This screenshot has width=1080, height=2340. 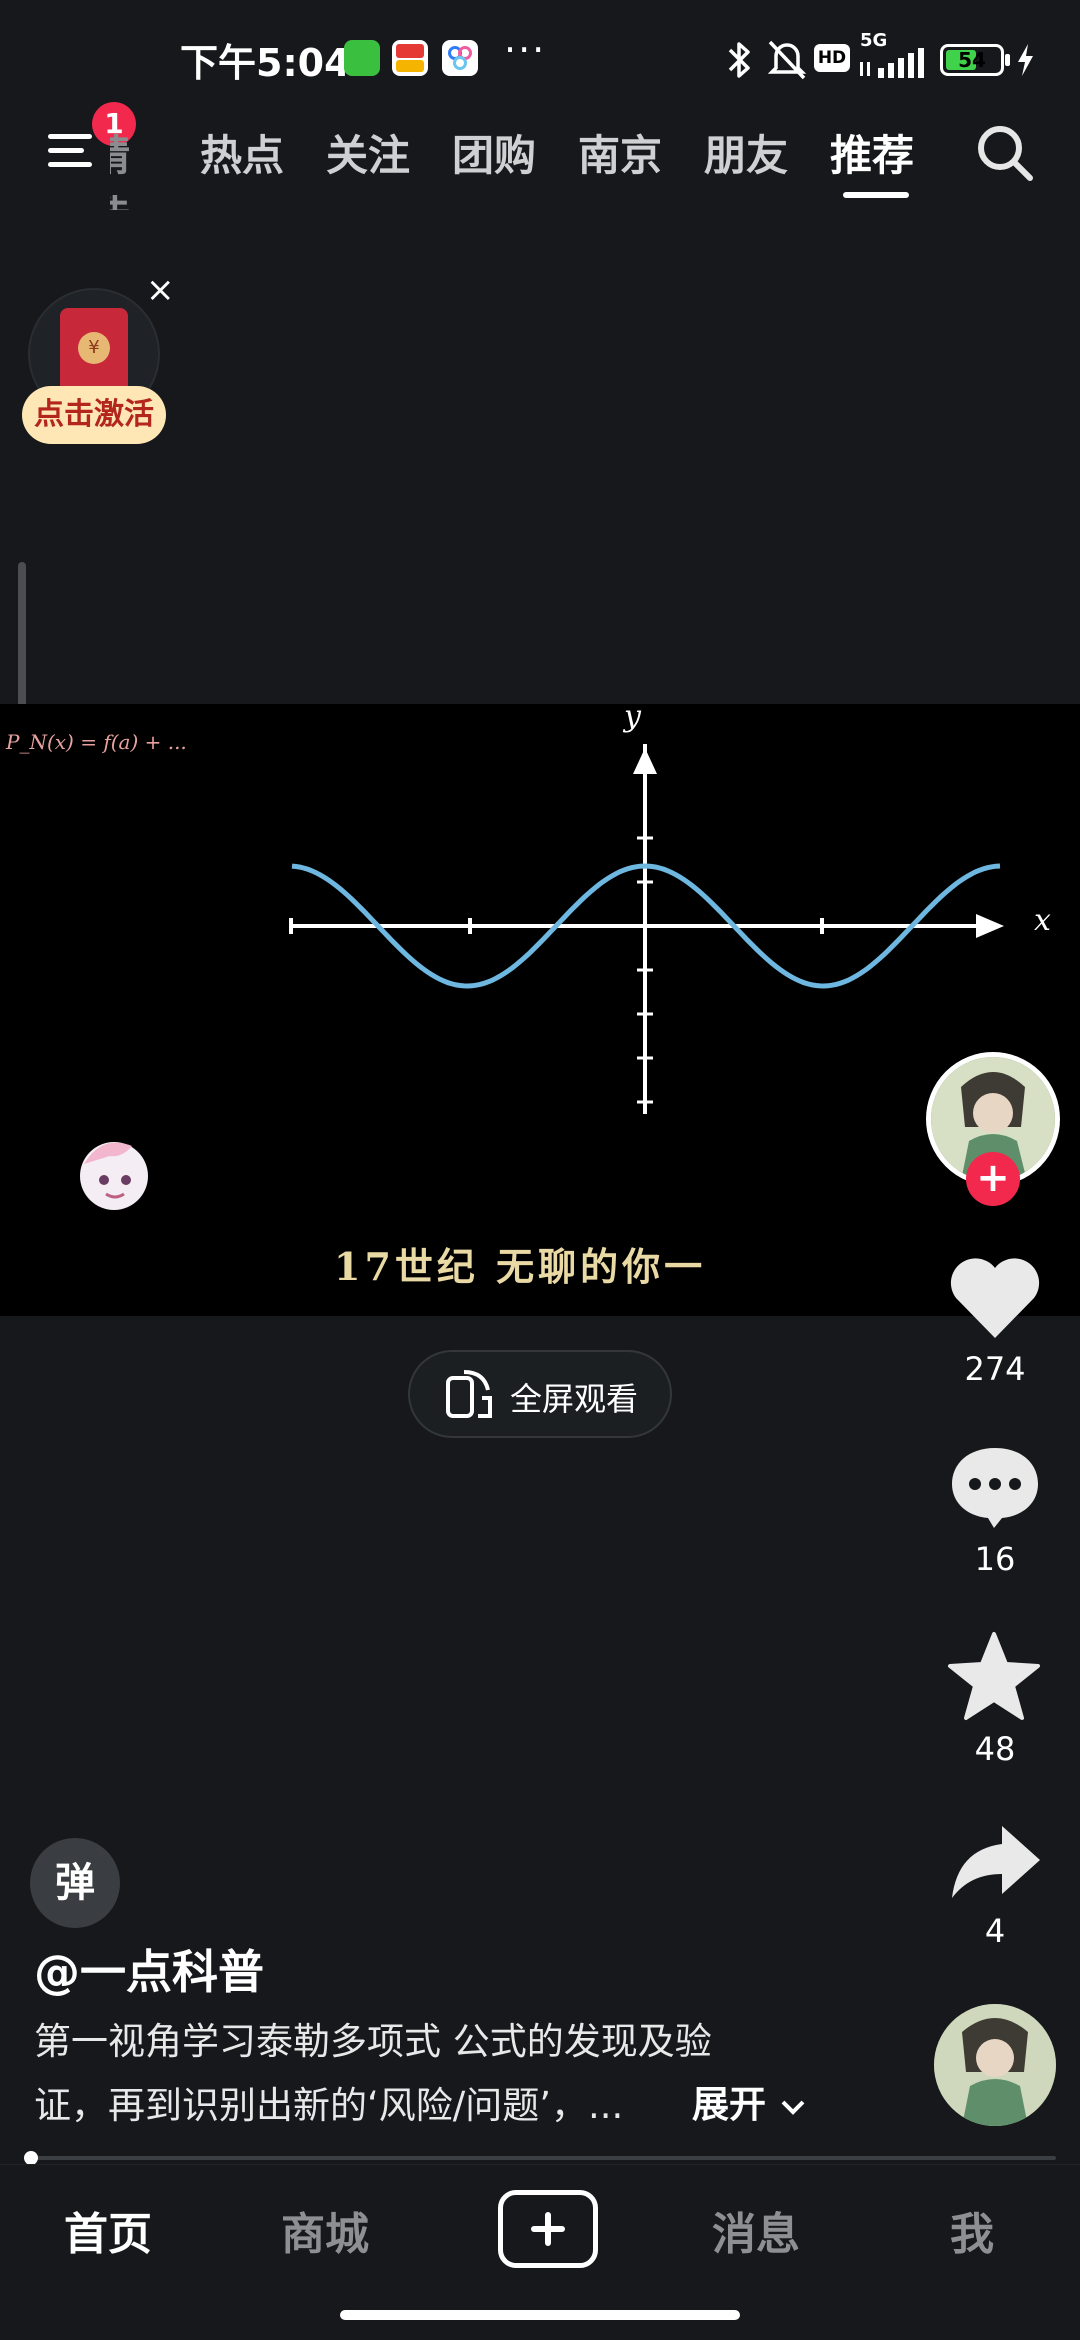 I want to click on fullscreen-button: 全屏观看, so click(x=540, y=1394).